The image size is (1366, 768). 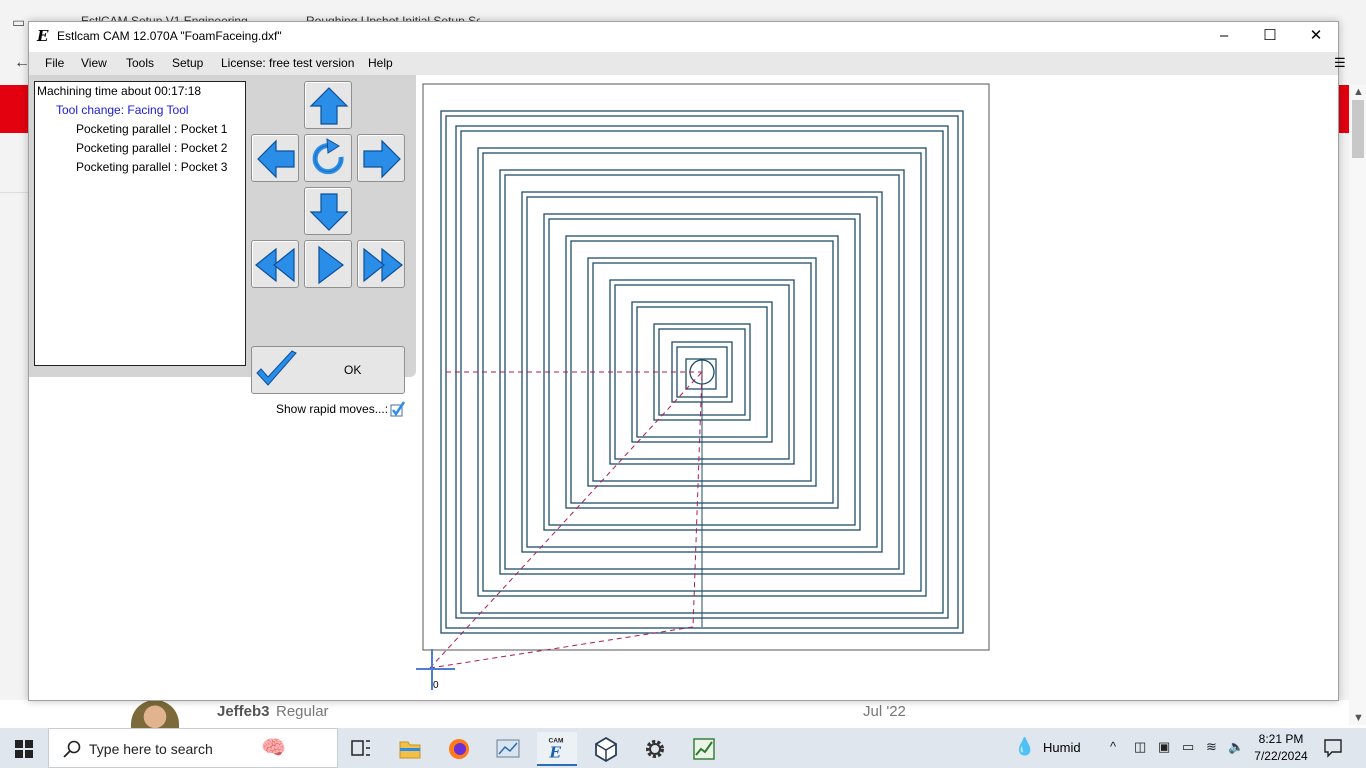 I want to click on close-button: ✕, so click(x=1316, y=37).